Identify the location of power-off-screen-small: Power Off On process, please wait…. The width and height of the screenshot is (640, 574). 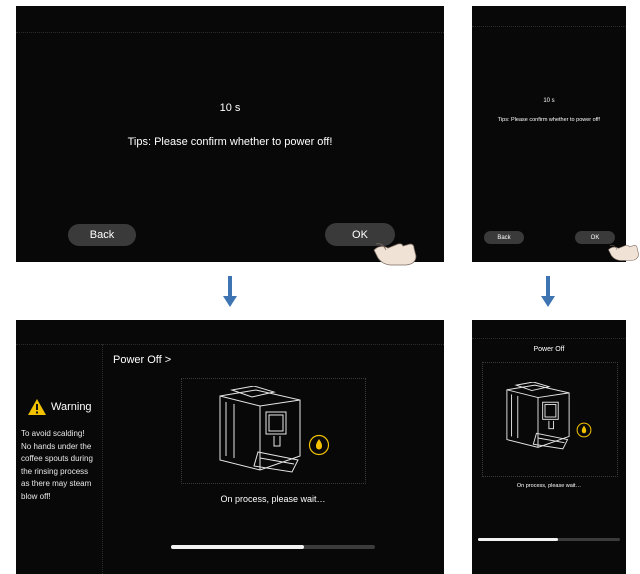
(549, 447).